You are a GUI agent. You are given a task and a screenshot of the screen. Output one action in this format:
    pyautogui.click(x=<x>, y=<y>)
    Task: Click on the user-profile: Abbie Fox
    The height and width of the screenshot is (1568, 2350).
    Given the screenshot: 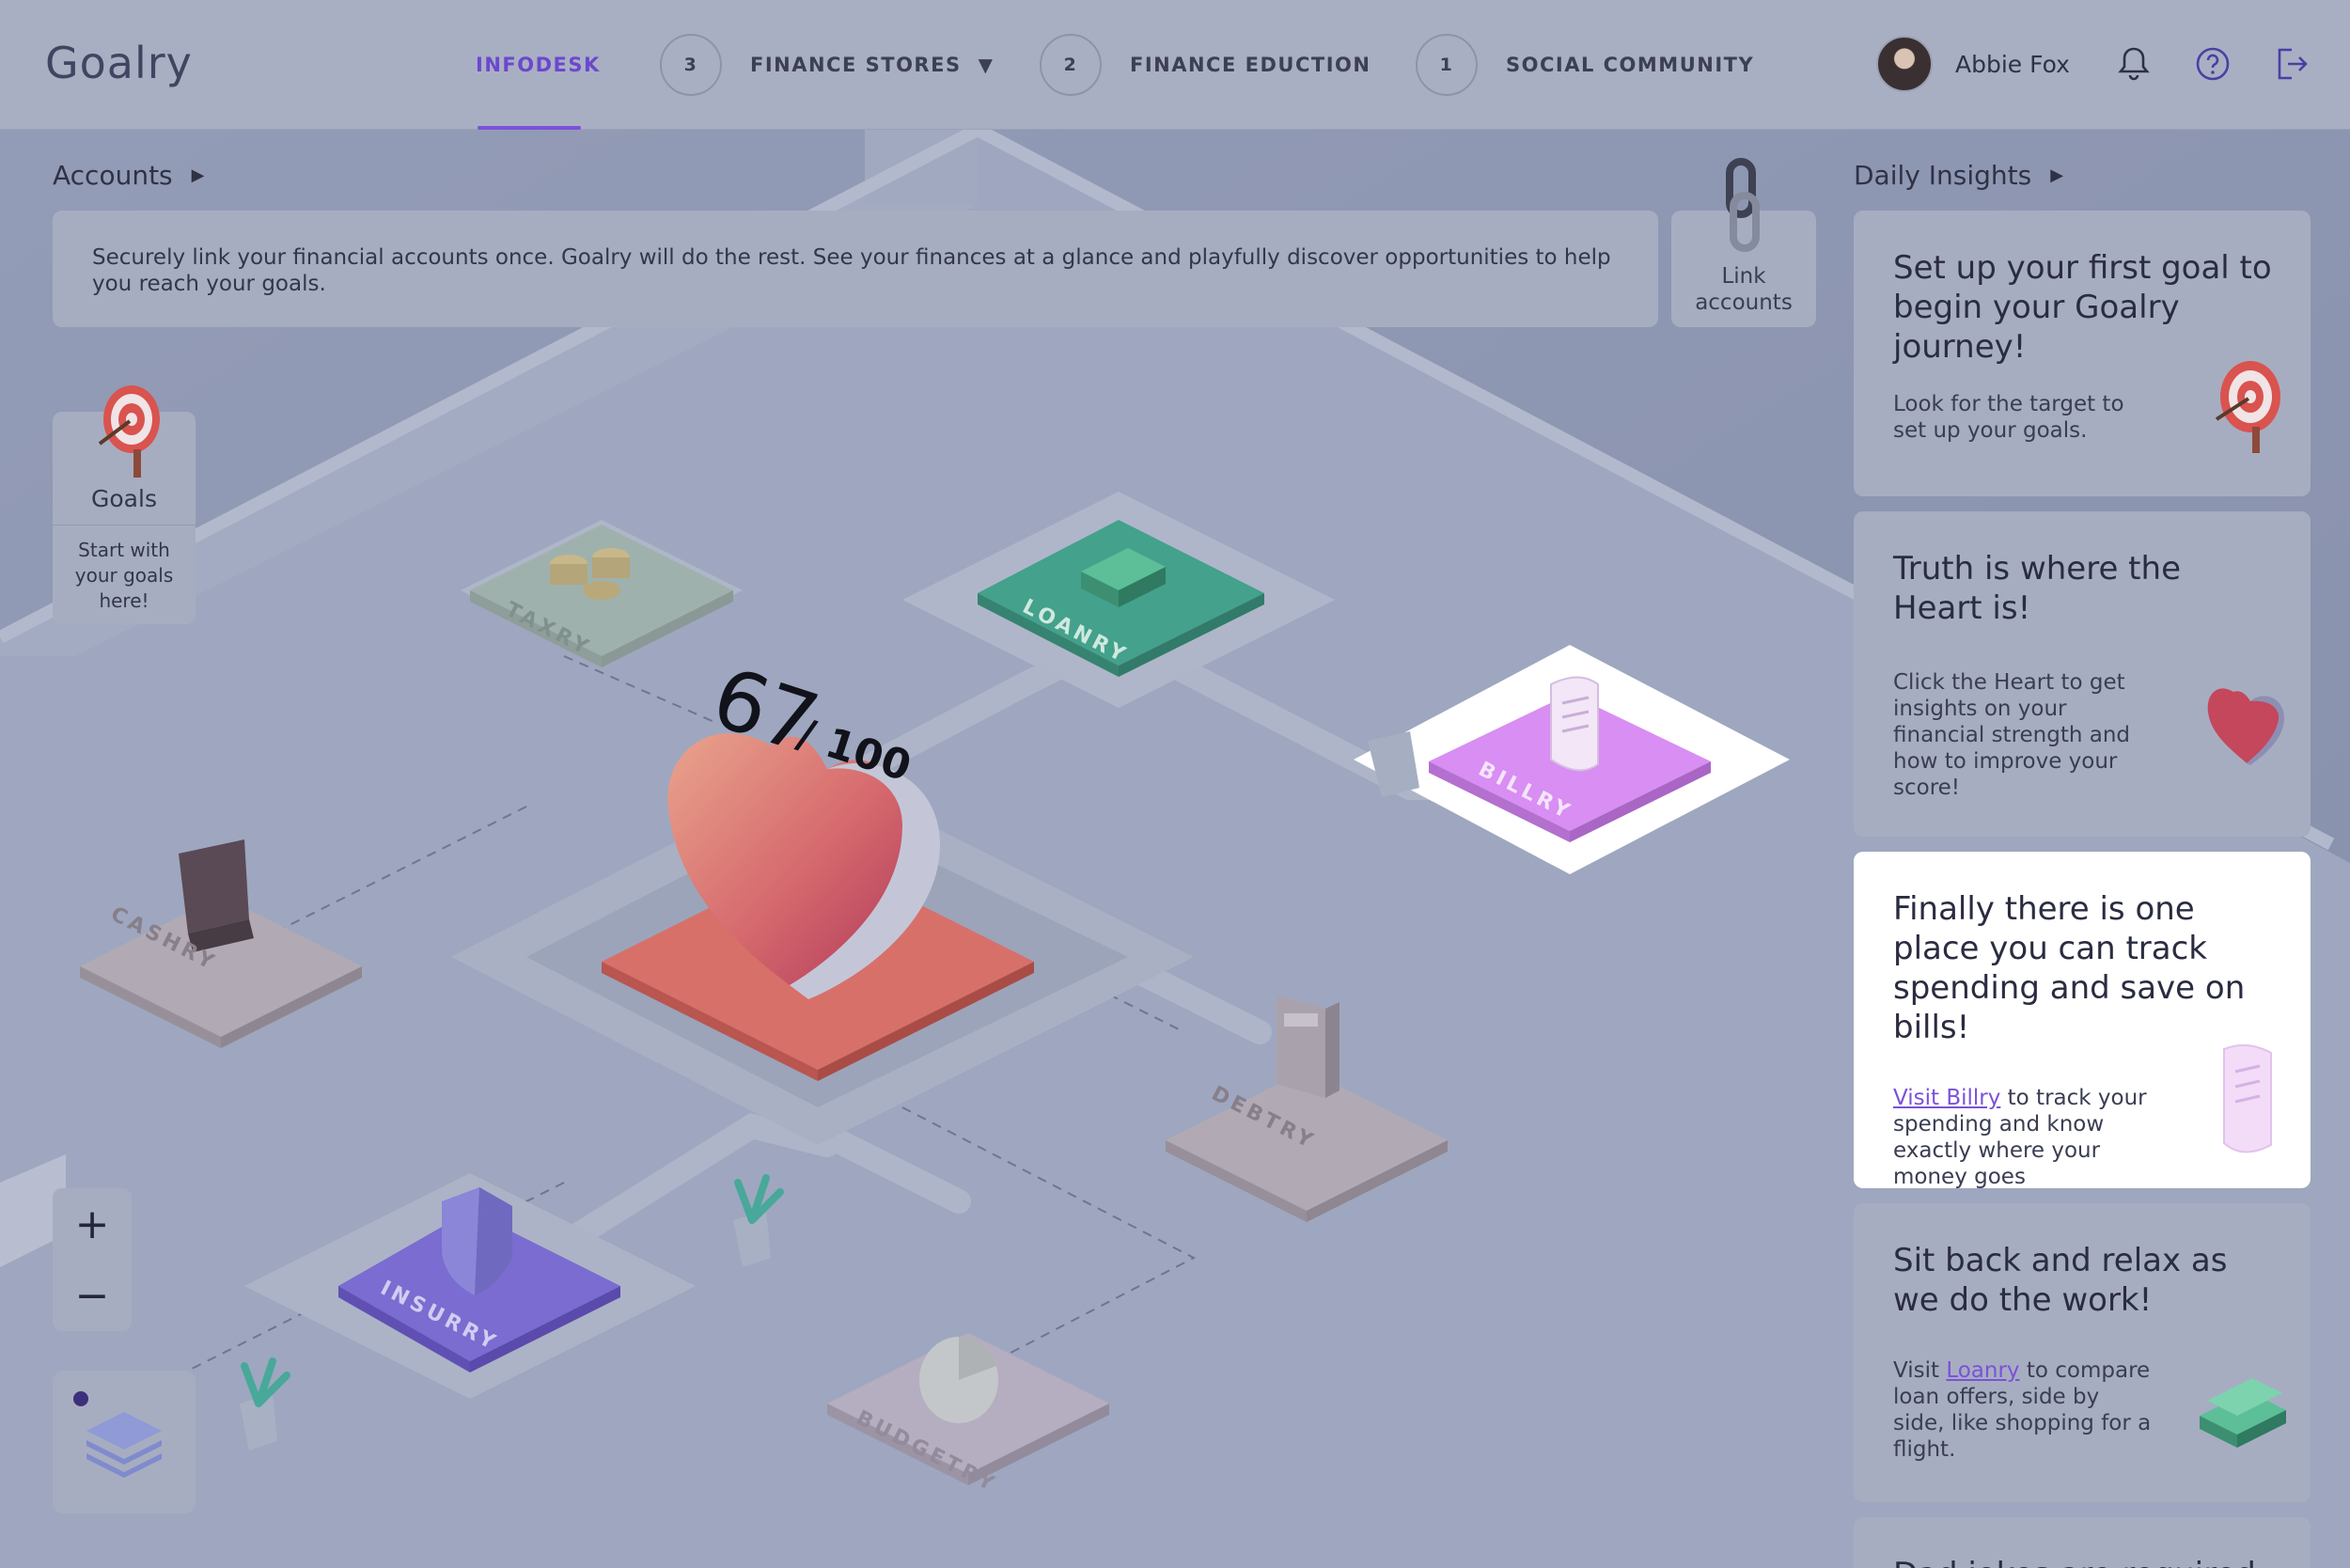 What is the action you would take?
    pyautogui.click(x=1973, y=64)
    